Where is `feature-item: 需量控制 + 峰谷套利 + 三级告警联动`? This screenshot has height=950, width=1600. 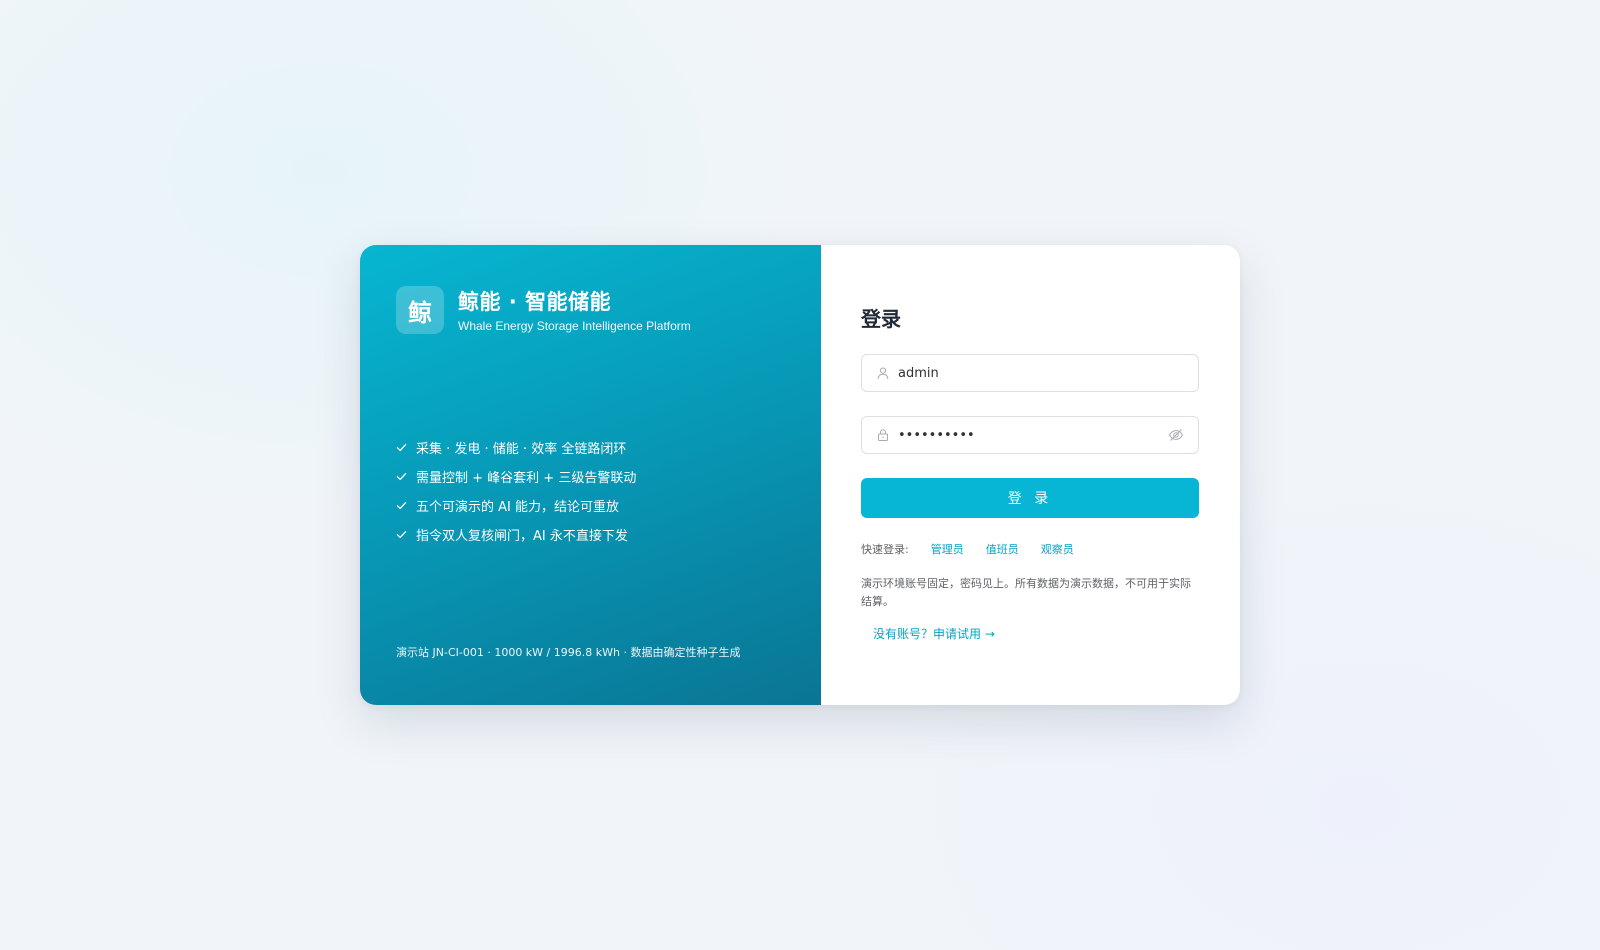
feature-item: 需量控制 + 峰谷套利 + 三级告警联动 is located at coordinates (516, 476).